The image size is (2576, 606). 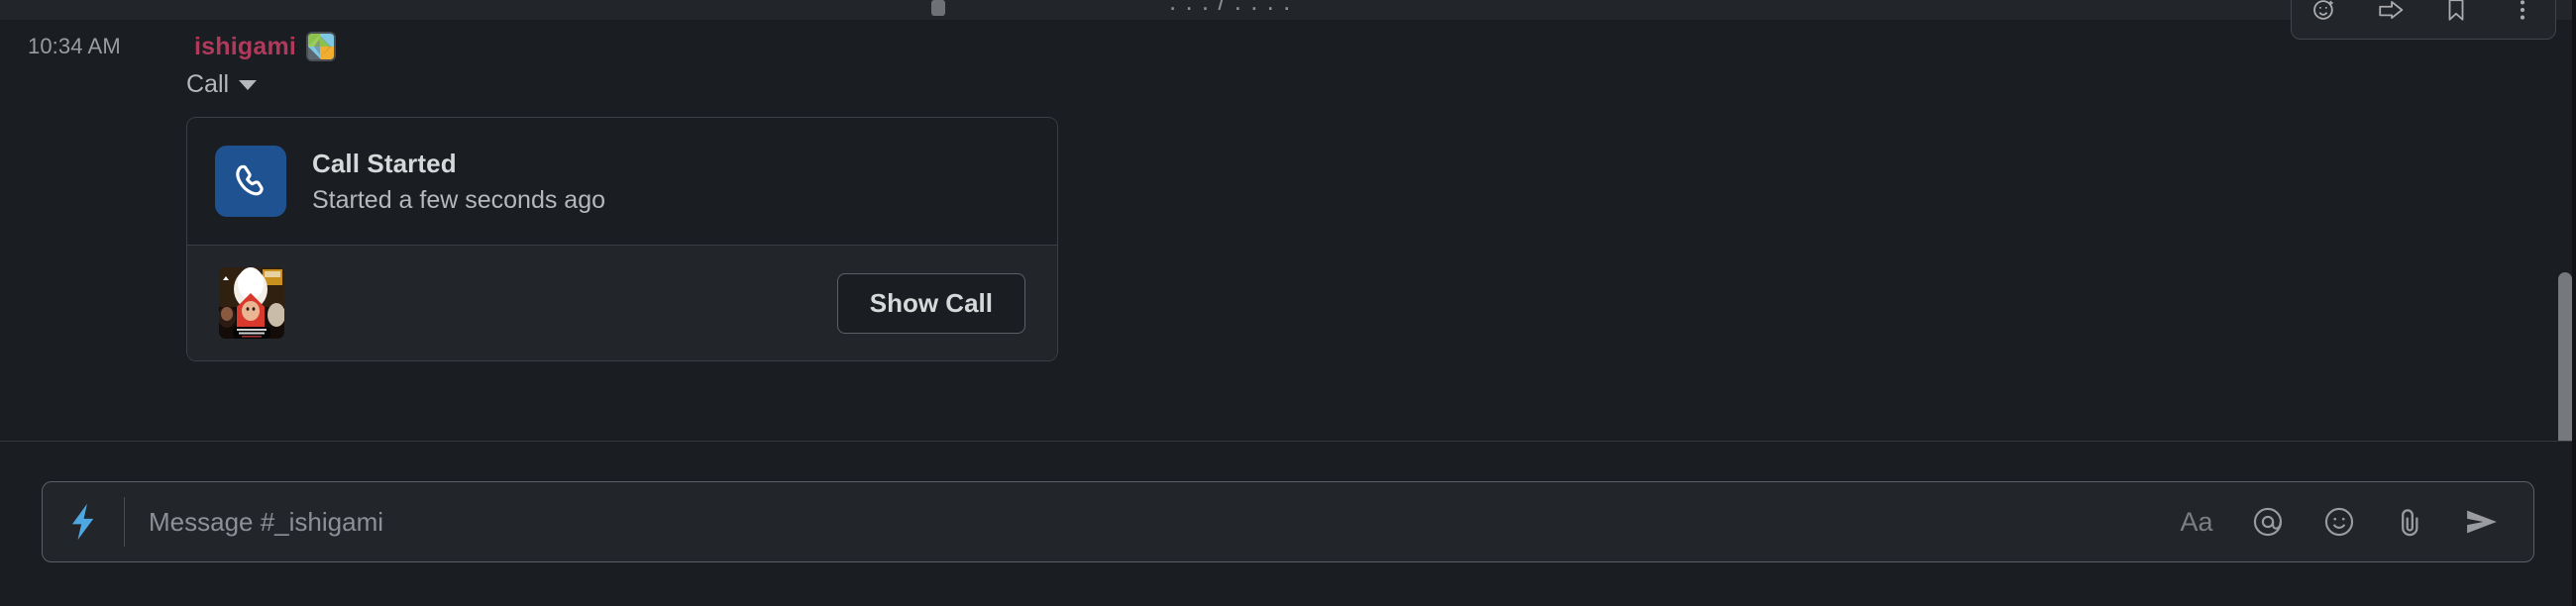 What do you see at coordinates (2574, 303) in the screenshot?
I see `window-right-edge` at bounding box center [2574, 303].